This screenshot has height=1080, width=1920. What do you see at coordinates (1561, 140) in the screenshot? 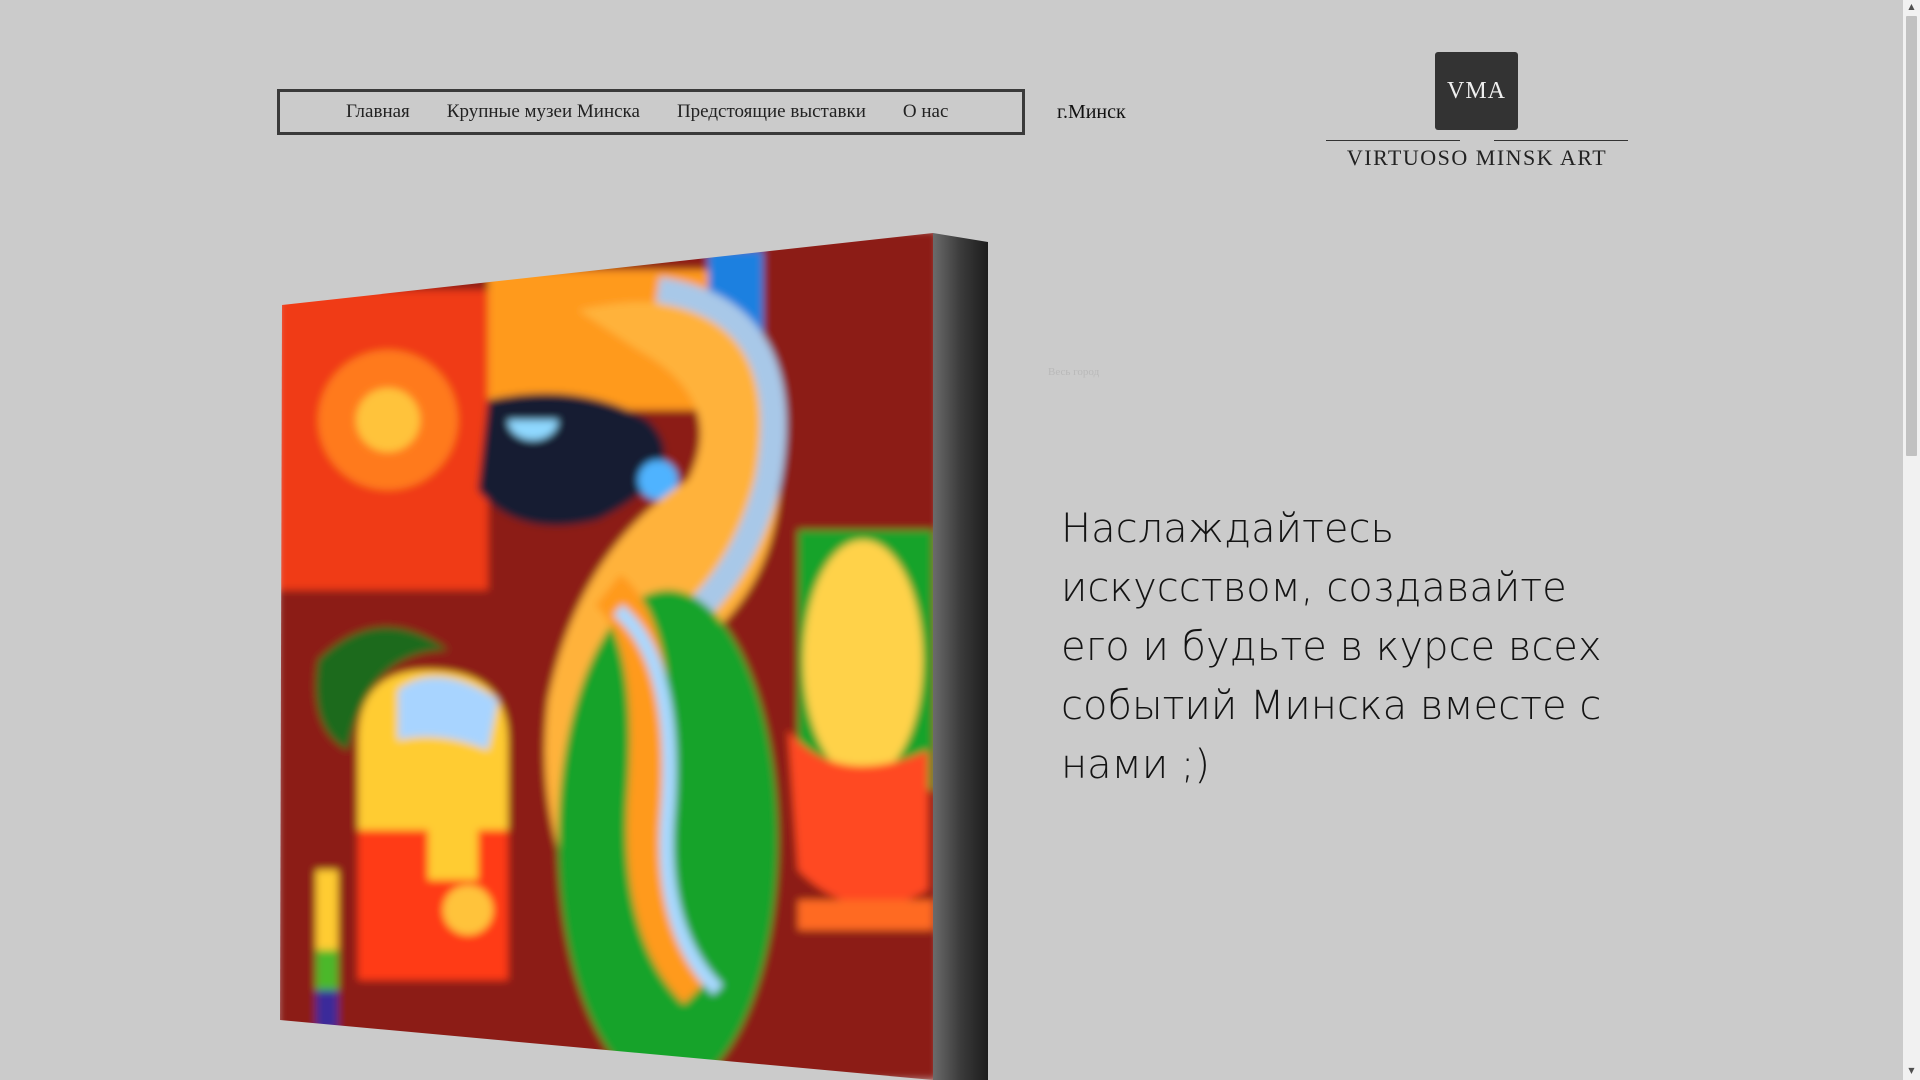
I see `logo-divider-right` at bounding box center [1561, 140].